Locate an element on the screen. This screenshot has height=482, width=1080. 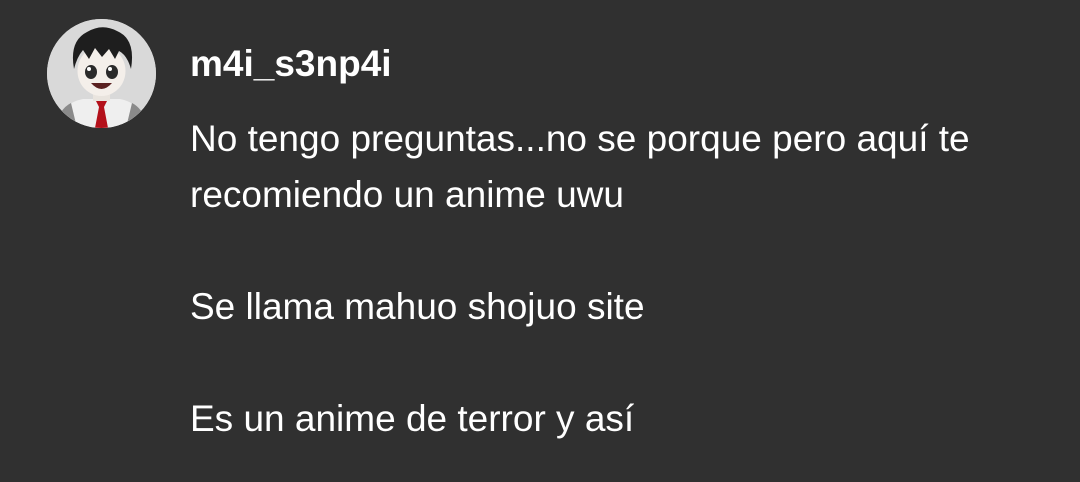
username-link: m4i_s3np4i is located at coordinates (291, 64).